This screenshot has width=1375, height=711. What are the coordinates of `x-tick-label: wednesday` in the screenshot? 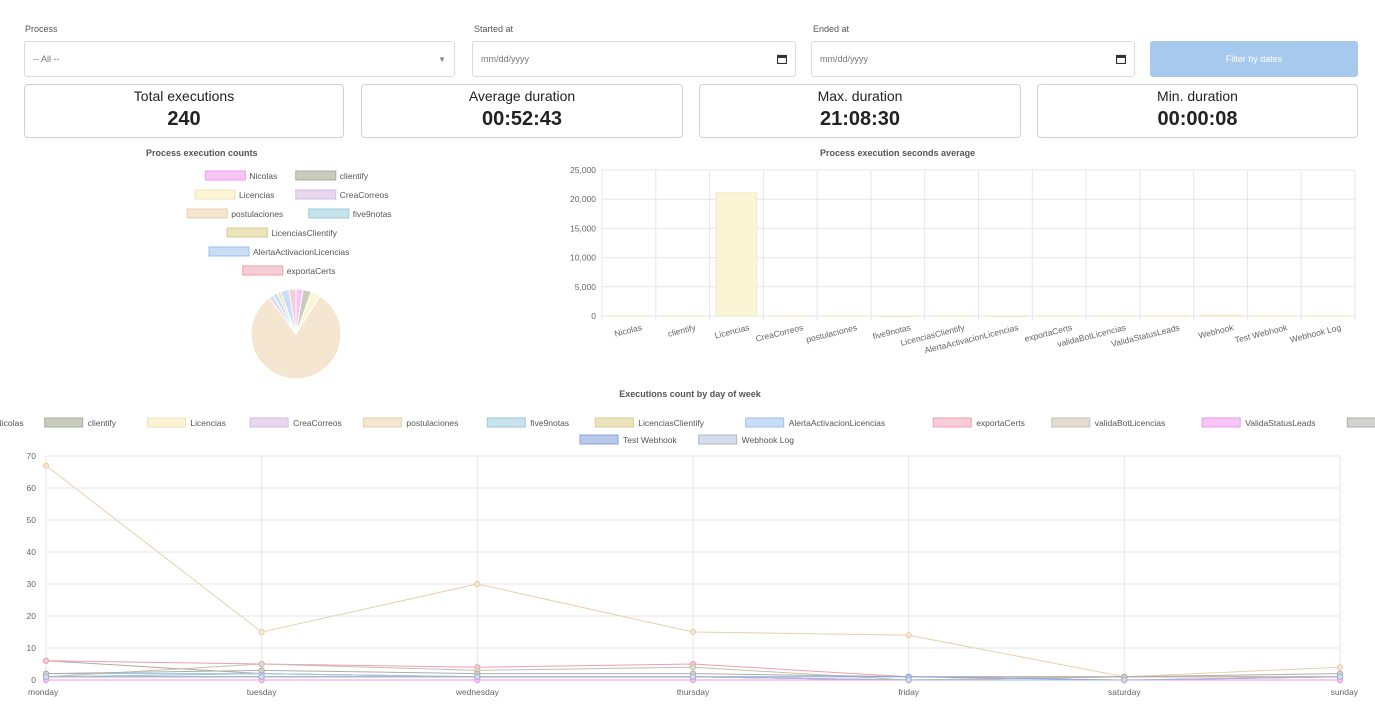 It's located at (477, 692).